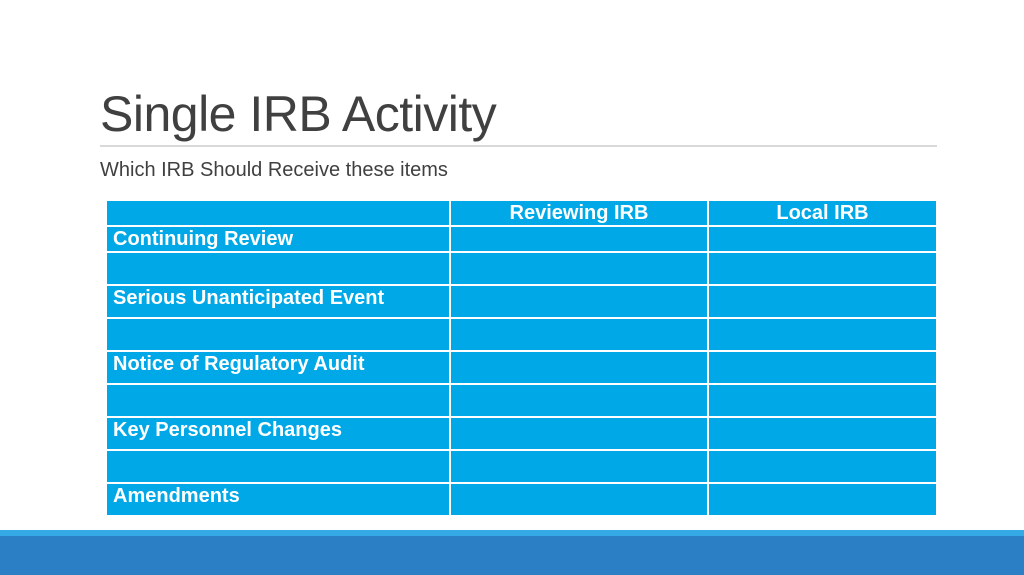  Describe the element at coordinates (278, 367) in the screenshot. I see `row-label: Notice of Regulatory Audit` at that location.